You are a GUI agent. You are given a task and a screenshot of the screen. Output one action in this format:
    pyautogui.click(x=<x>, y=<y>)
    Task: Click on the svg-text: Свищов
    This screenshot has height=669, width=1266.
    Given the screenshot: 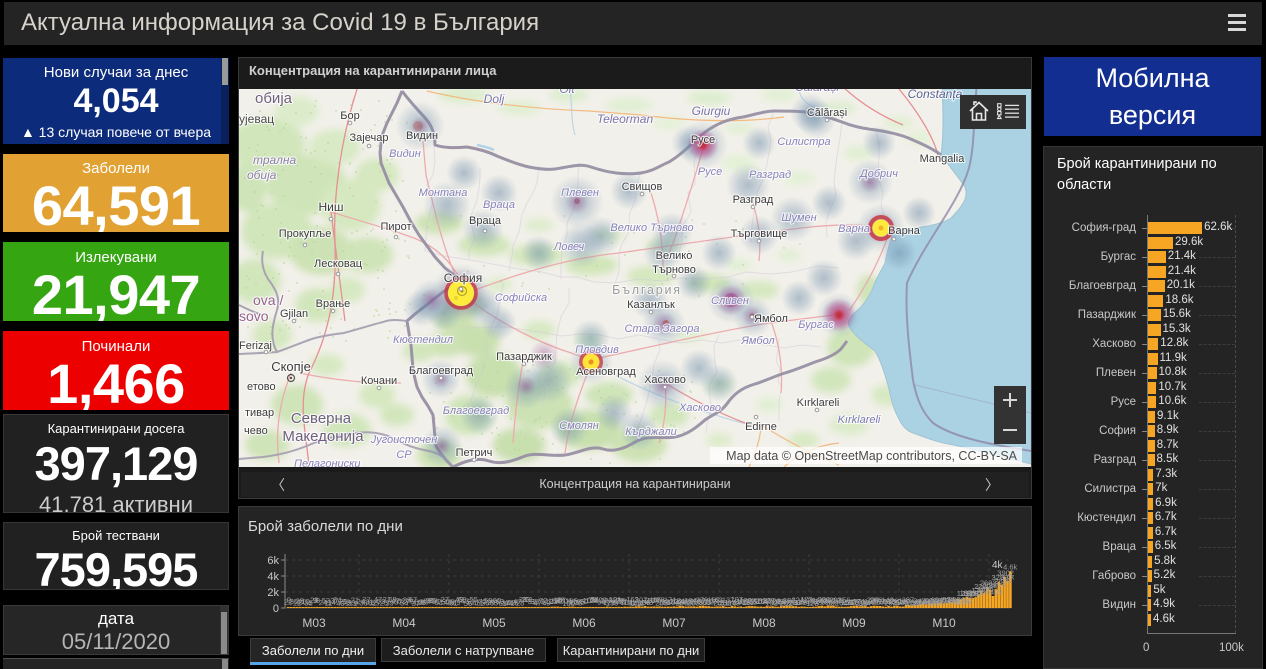 What is the action you would take?
    pyautogui.click(x=642, y=187)
    